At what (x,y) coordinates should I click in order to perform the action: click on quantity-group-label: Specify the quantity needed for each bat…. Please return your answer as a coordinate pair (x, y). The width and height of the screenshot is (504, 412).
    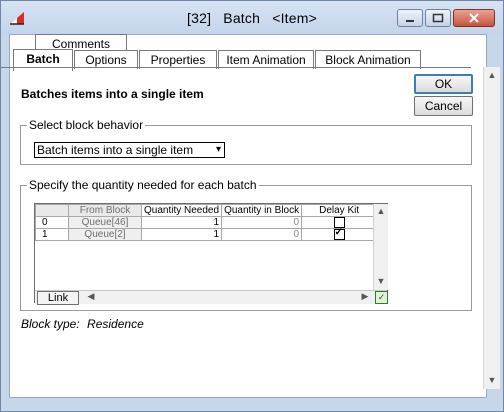
    Looking at the image, I should click on (143, 185).